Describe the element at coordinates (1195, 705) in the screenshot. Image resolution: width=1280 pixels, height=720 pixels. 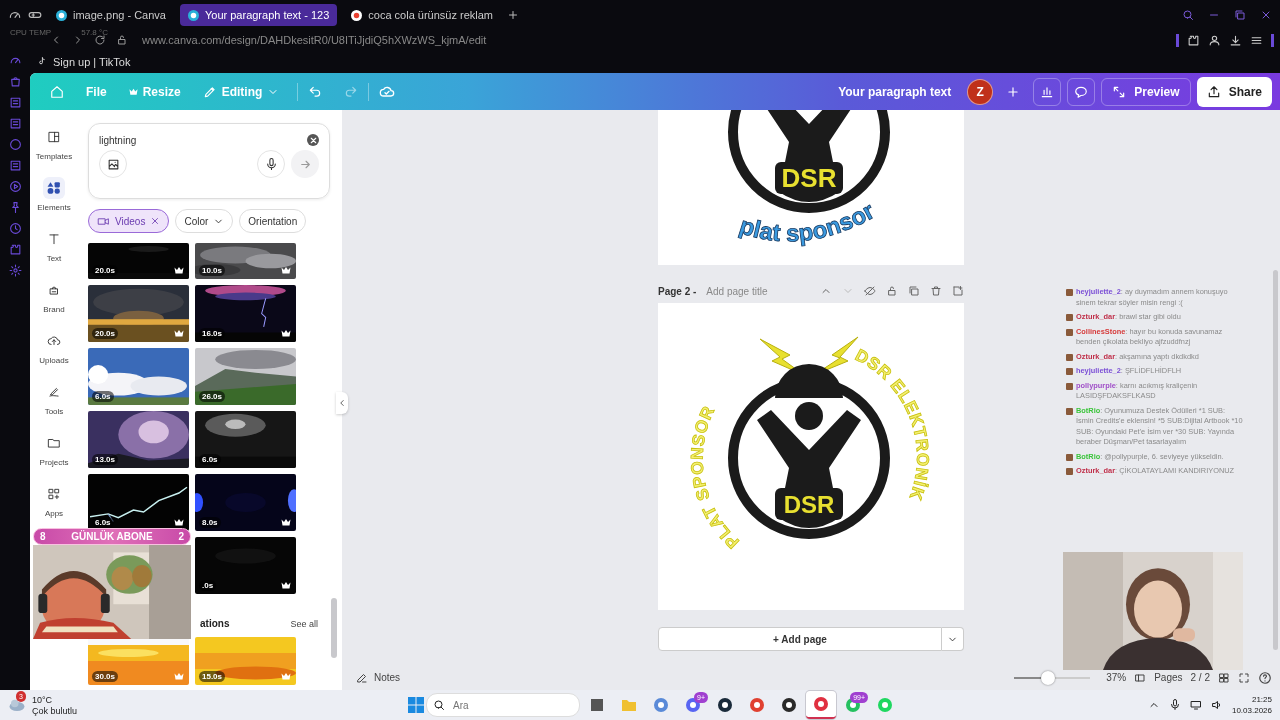
I see `monitor-icon` at that location.